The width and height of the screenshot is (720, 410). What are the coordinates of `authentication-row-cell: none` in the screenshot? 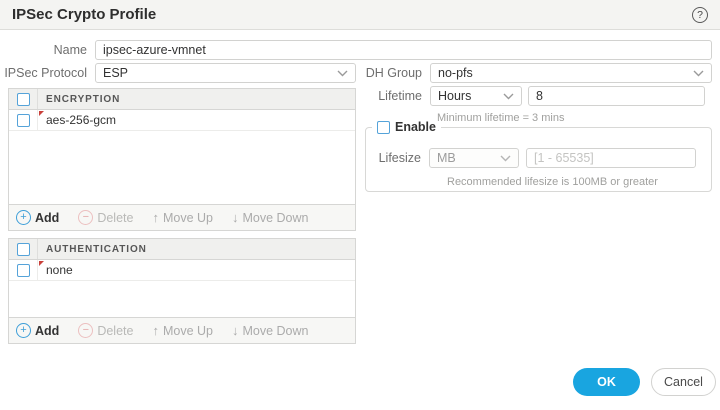 It's located at (196, 270).